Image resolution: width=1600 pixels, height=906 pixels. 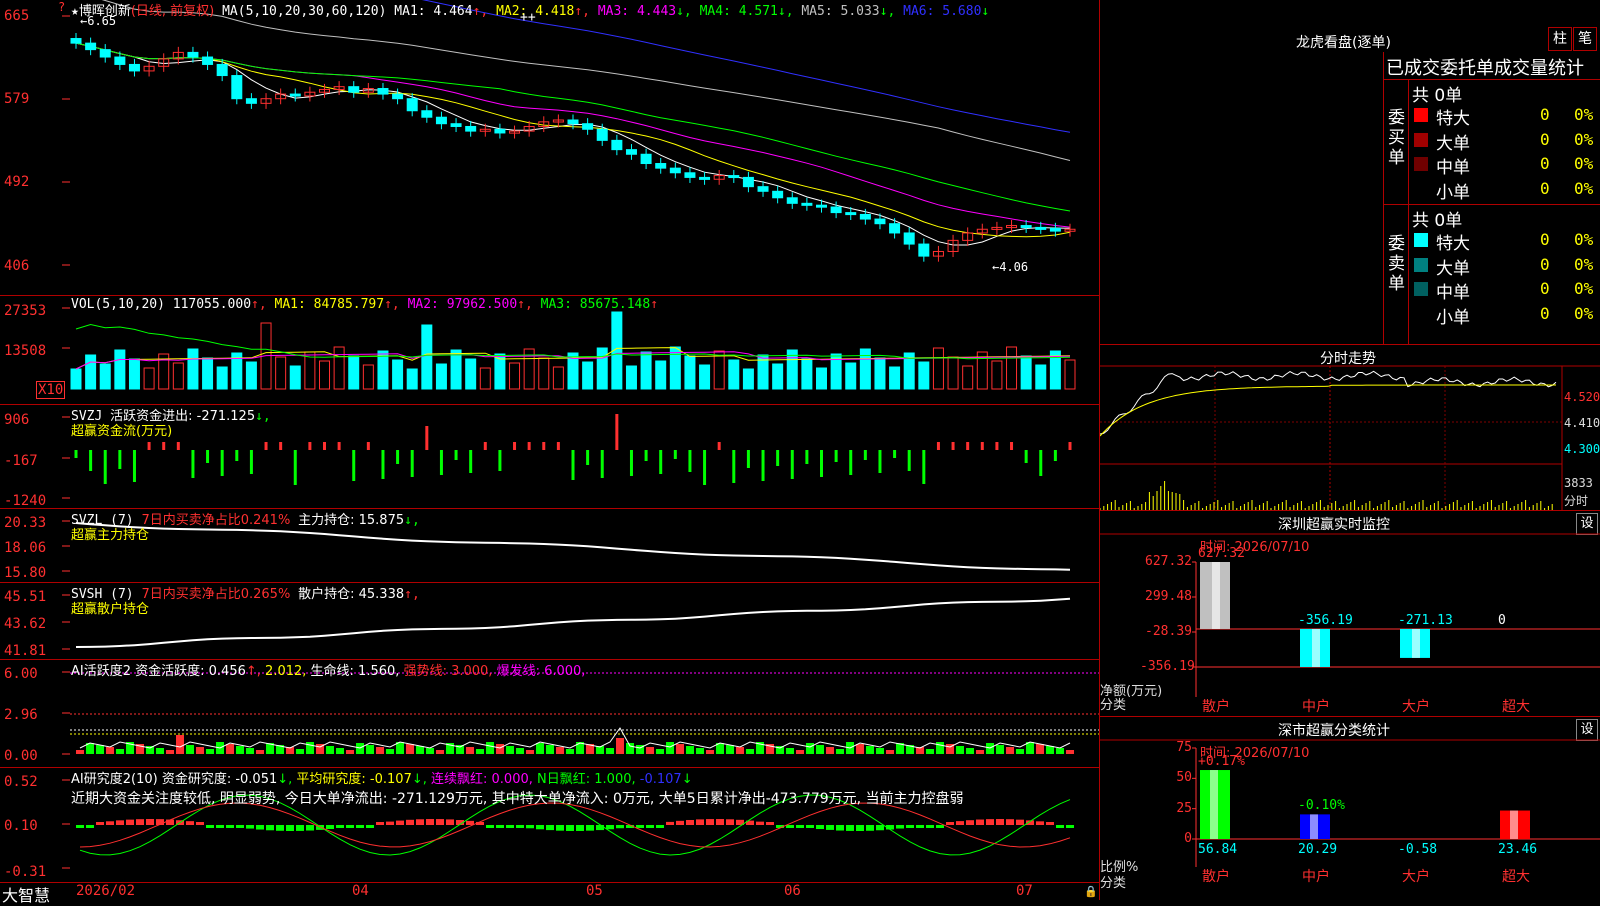 I want to click on bar-highlight, so click(x=1316, y=647).